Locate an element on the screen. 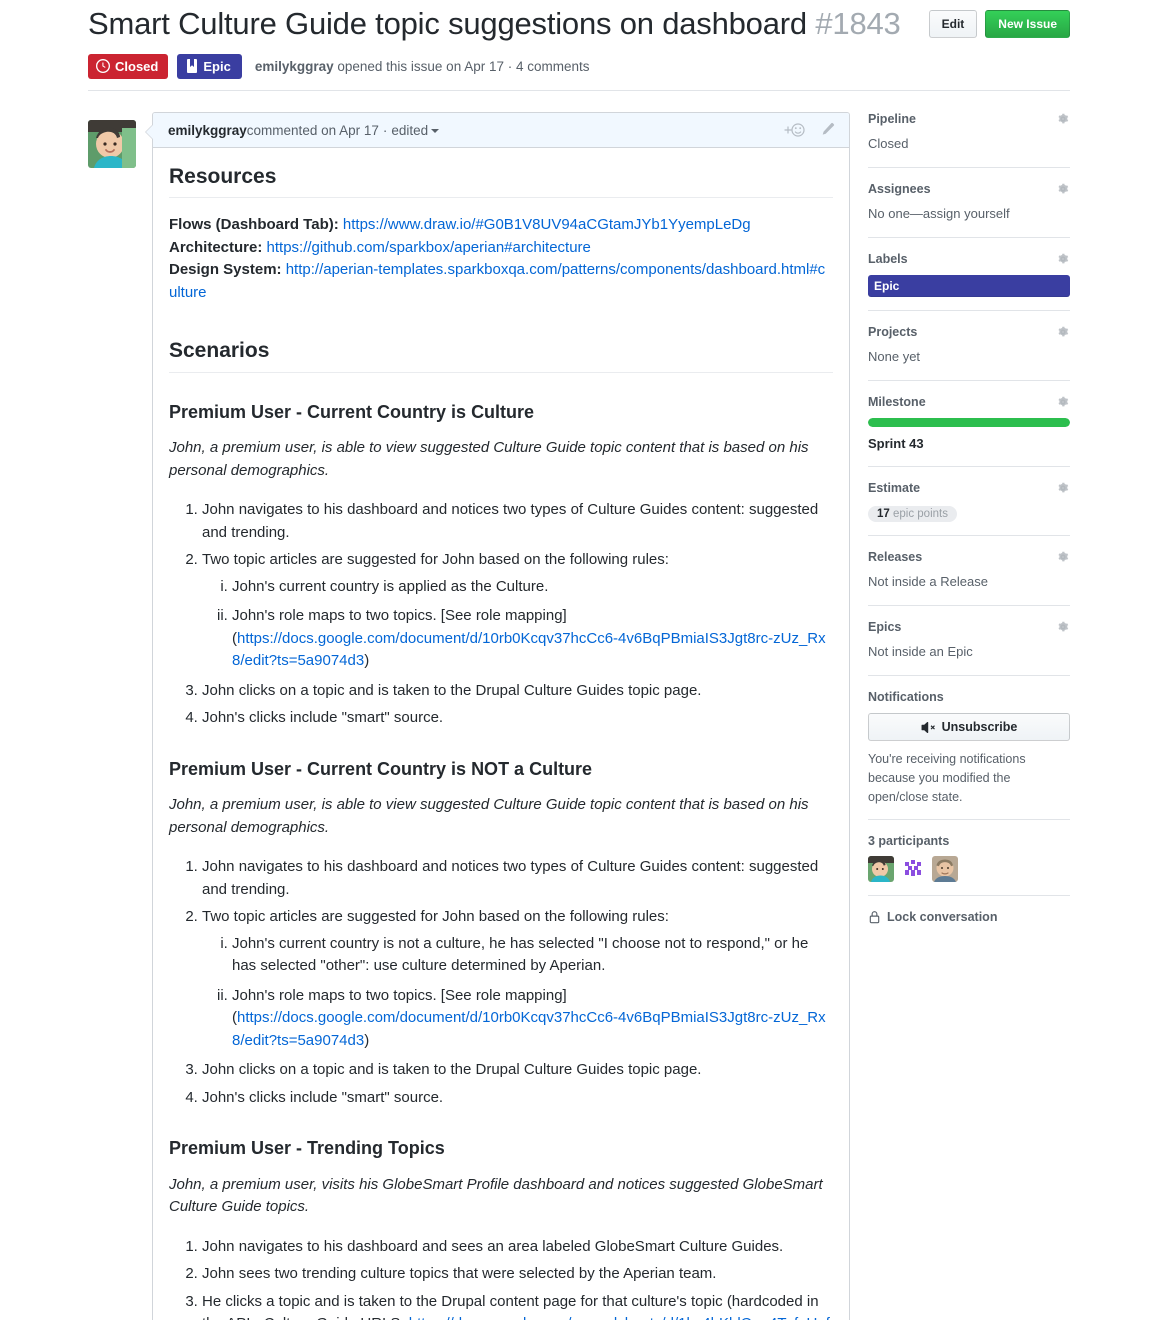 The height and width of the screenshot is (1320, 1160). sidebar-section-labels: Labels Epic is located at coordinates (969, 281).